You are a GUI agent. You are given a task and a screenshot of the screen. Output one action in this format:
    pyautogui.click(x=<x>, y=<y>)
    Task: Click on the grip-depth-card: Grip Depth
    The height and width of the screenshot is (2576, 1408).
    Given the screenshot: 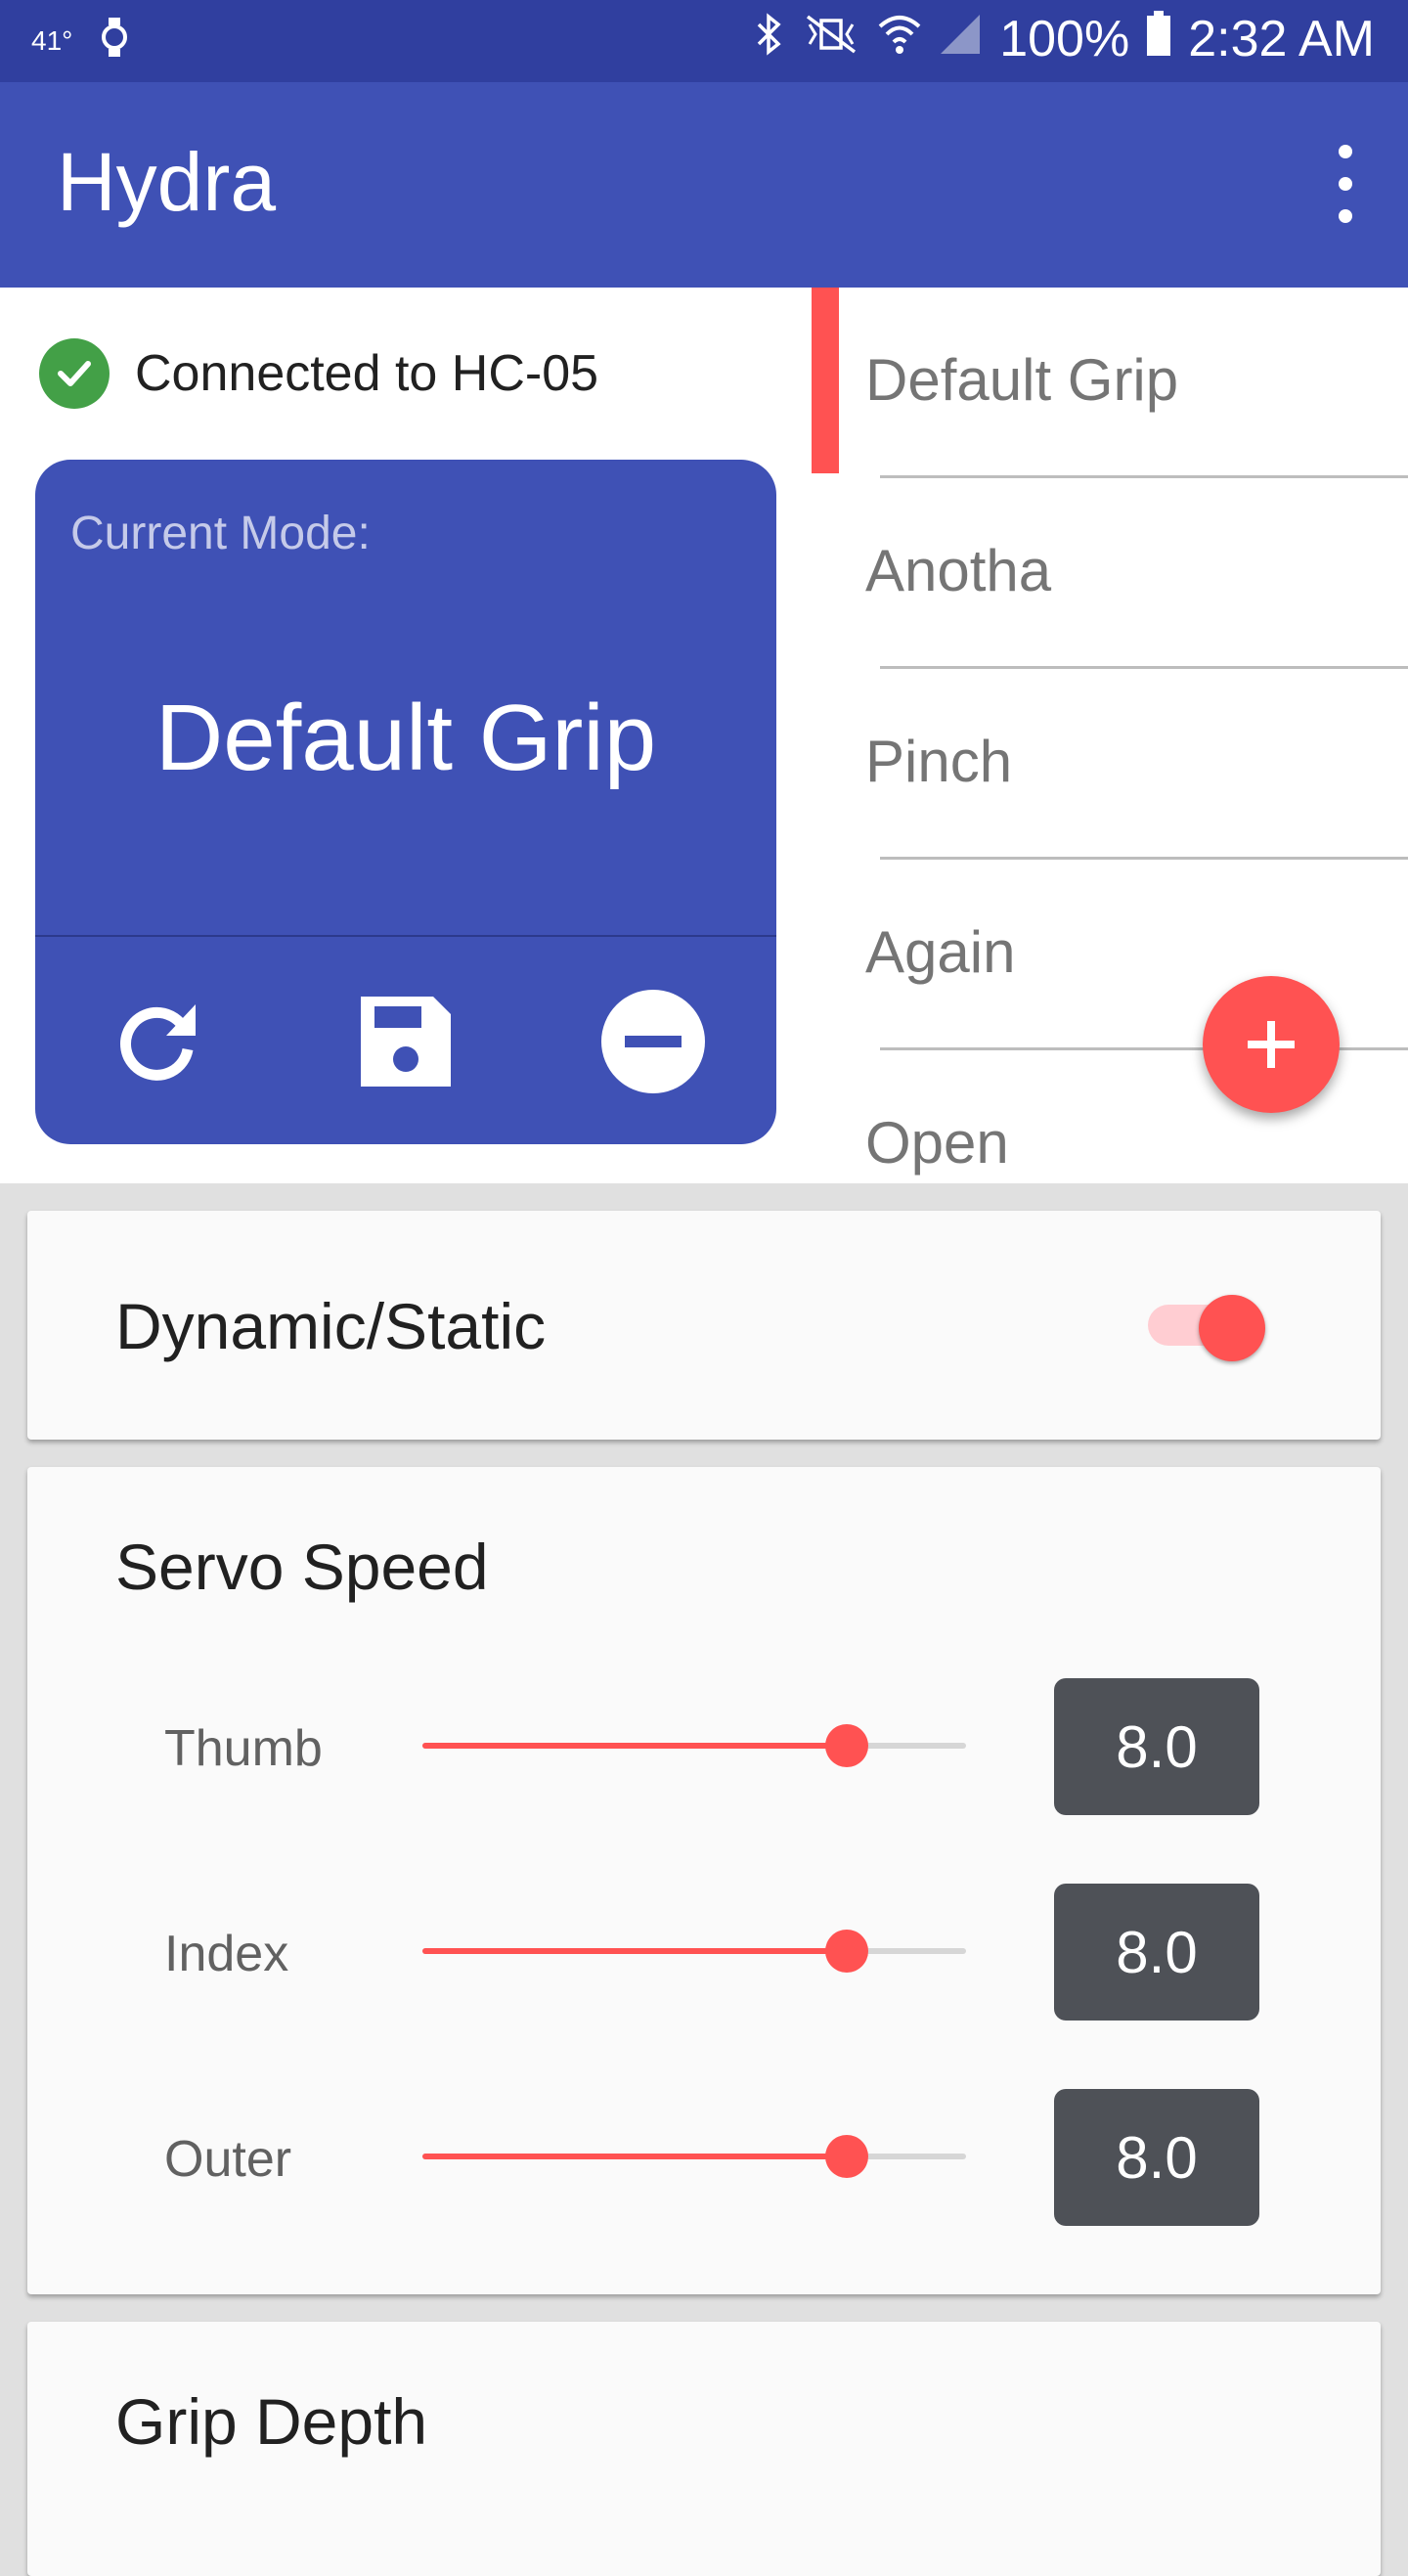 What is the action you would take?
    pyautogui.click(x=704, y=2449)
    